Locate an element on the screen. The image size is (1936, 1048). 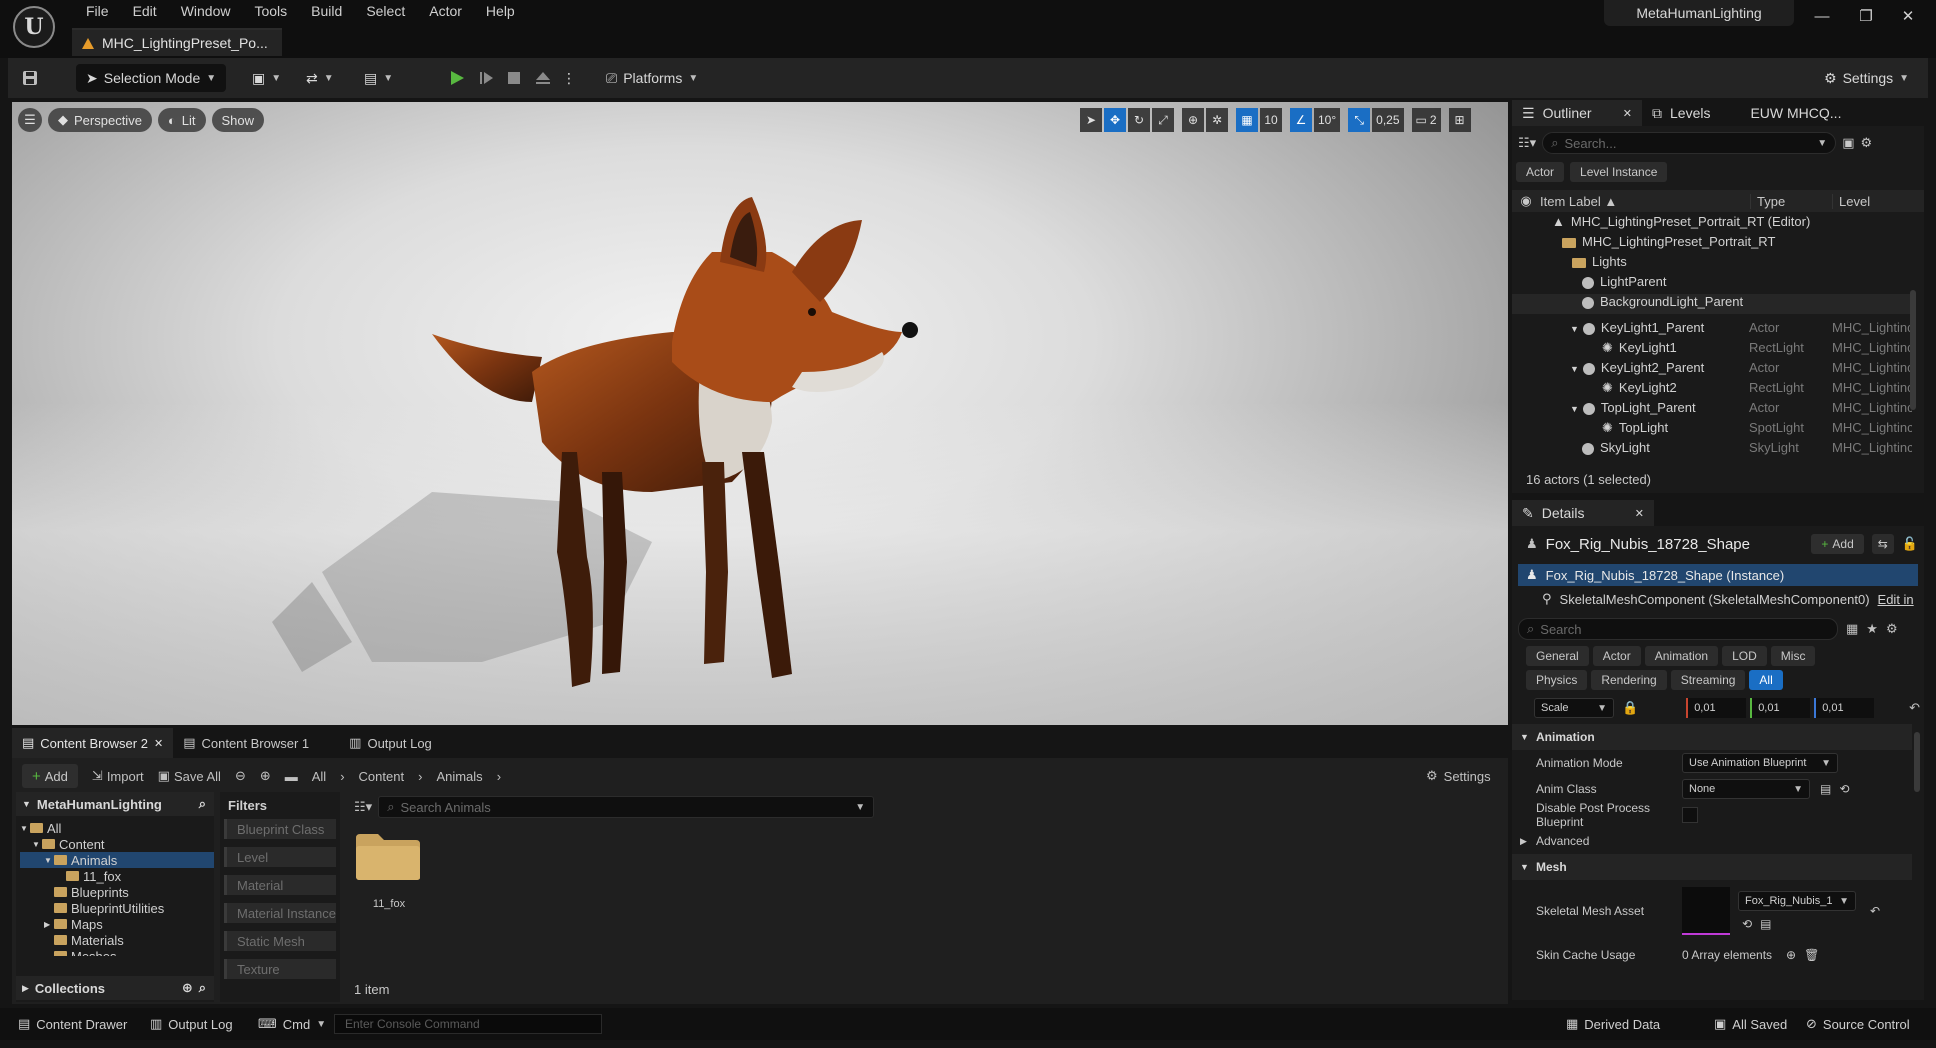
folder-tree-item: ▶ Maps is located at coordinates (117, 924).